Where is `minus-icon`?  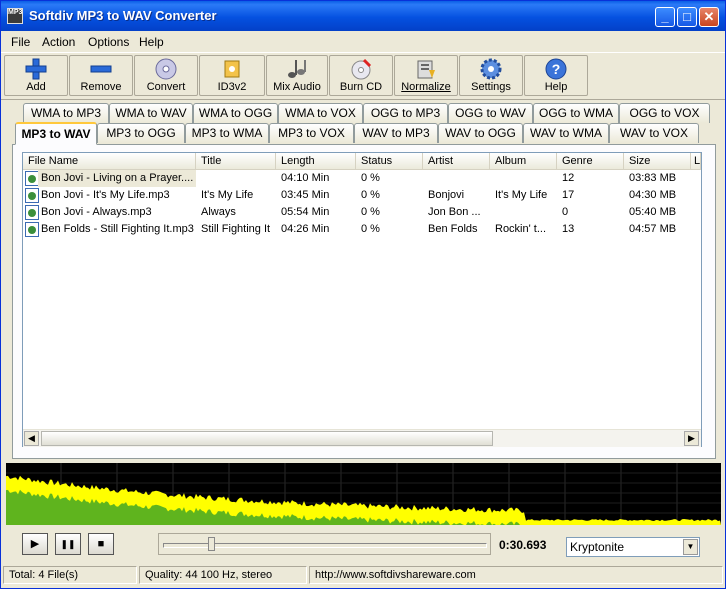
minus-icon is located at coordinates (101, 69).